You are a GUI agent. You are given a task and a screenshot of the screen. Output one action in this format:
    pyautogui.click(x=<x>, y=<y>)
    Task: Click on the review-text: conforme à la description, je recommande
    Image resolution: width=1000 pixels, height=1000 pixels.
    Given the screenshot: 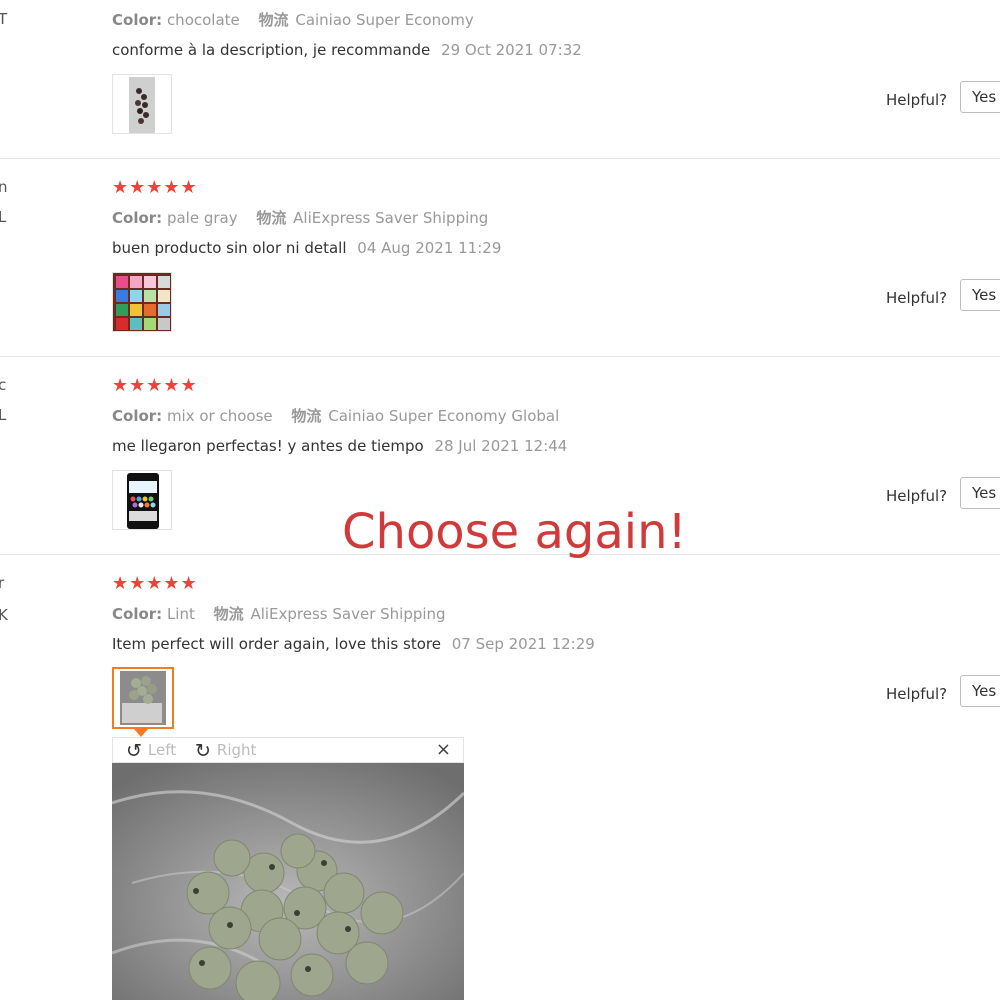 What is the action you would take?
    pyautogui.click(x=271, y=50)
    